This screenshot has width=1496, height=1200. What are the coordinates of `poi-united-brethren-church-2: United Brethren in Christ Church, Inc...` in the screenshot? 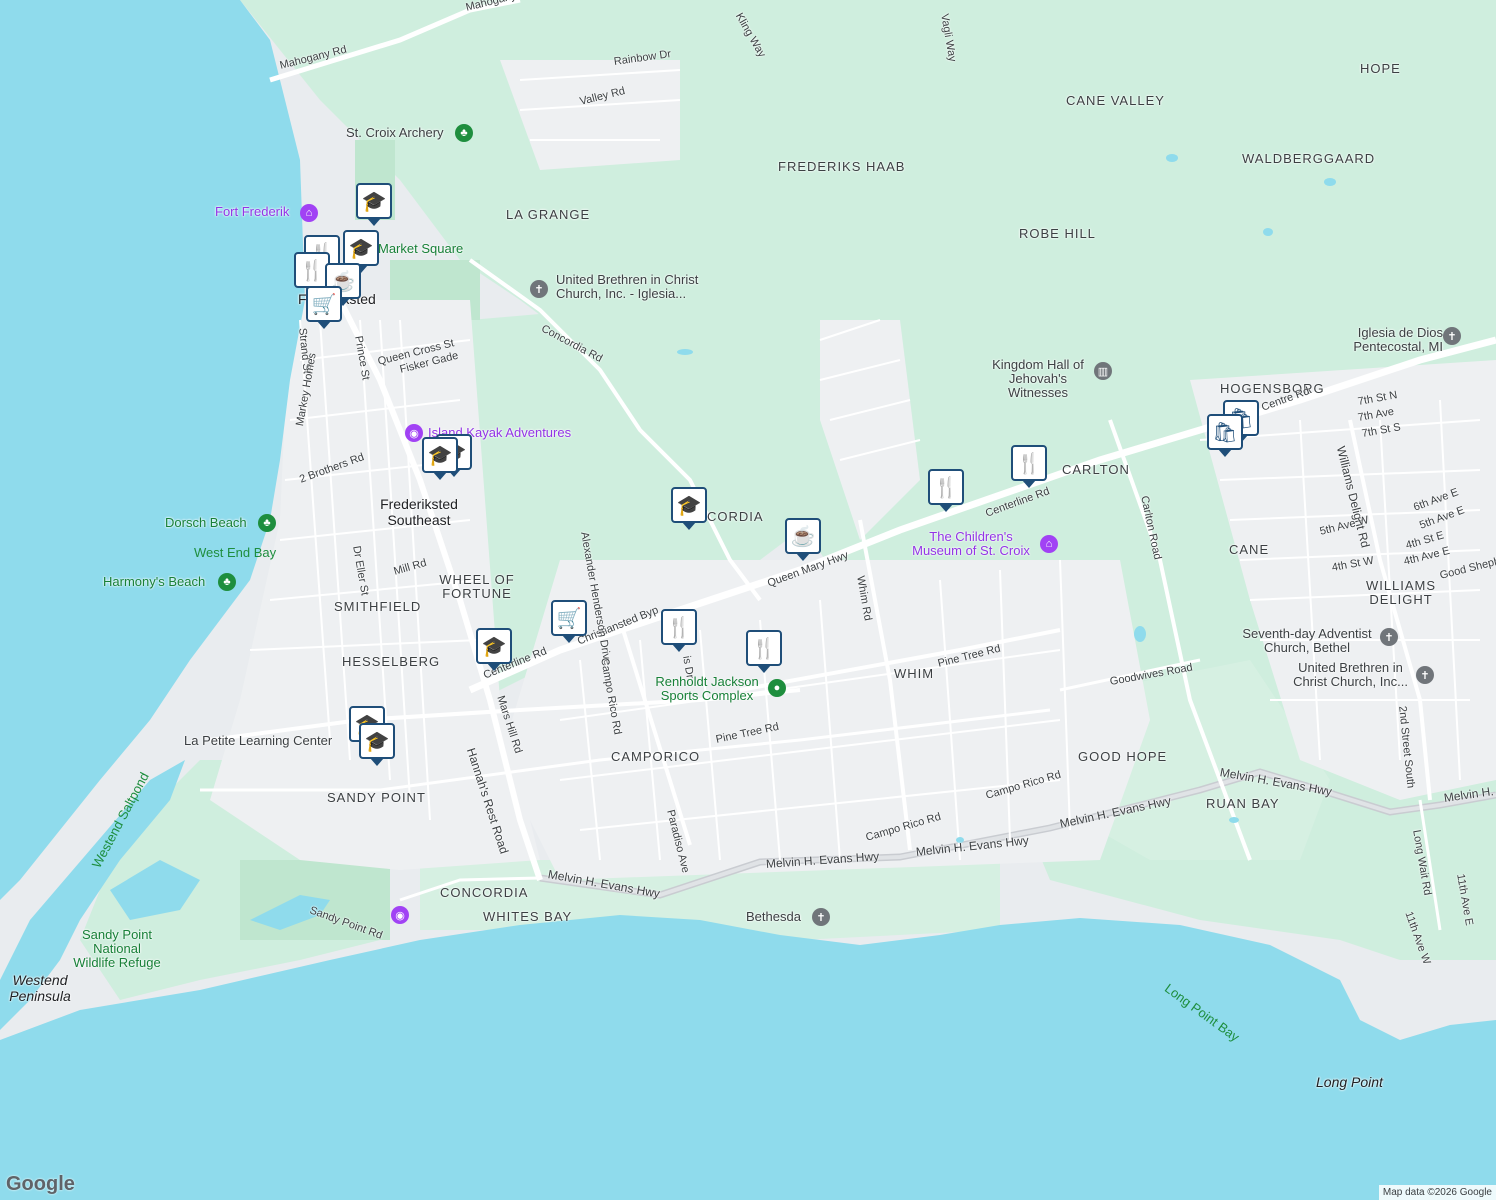 It's located at (1350, 675).